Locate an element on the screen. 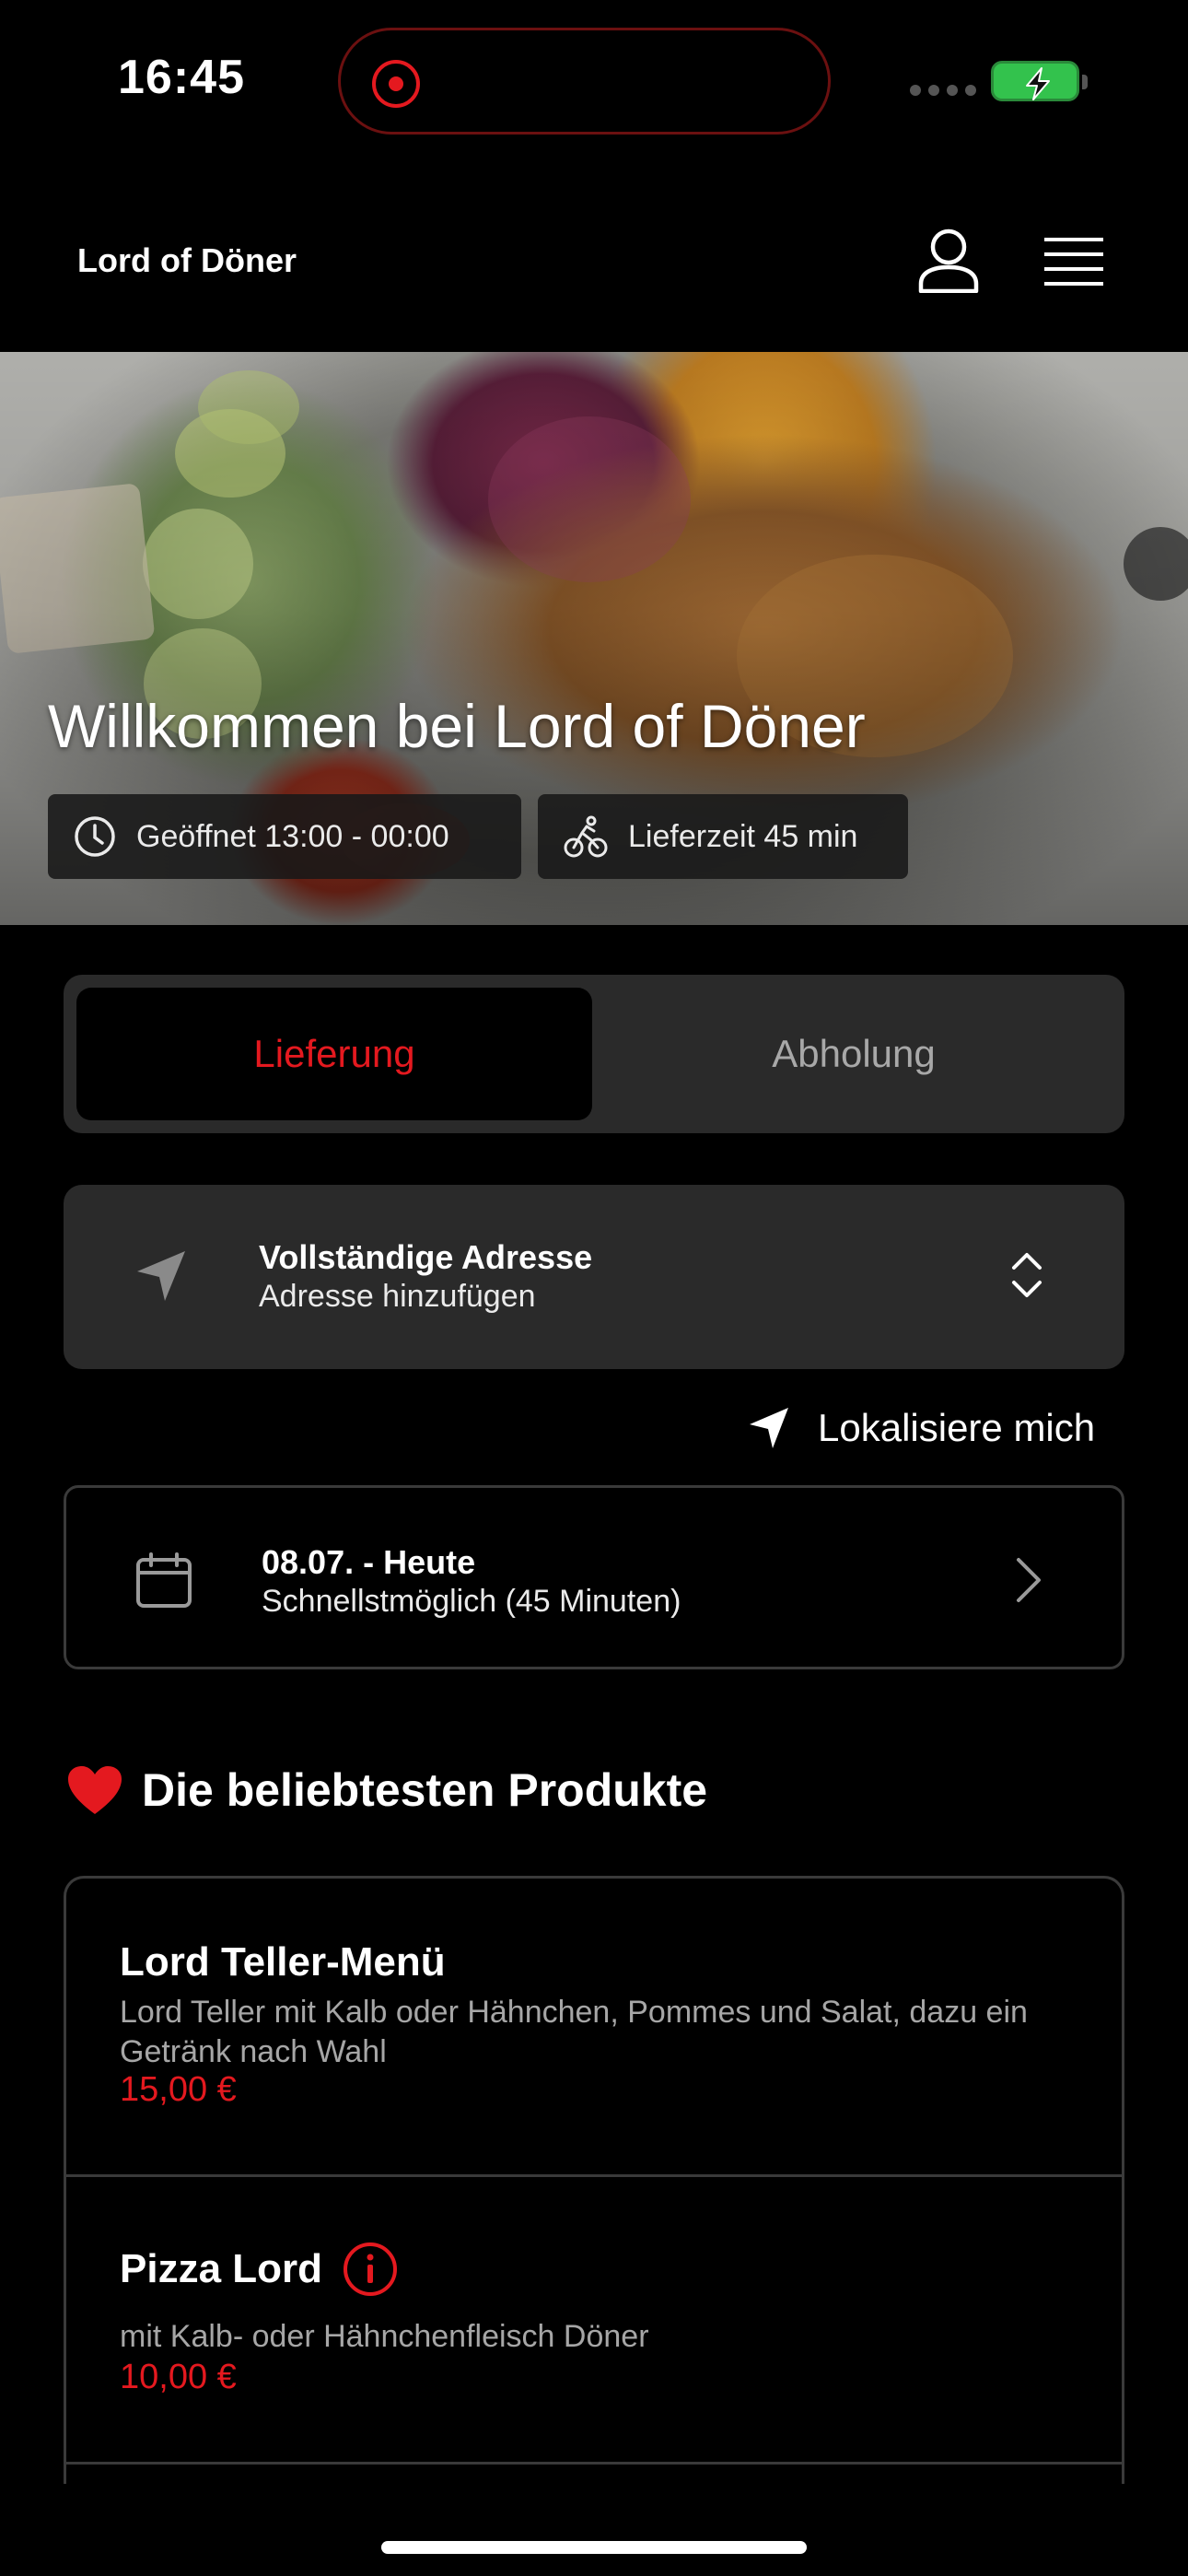 This screenshot has width=1188, height=2576. app-header: Lord of Döner is located at coordinates (594, 259).